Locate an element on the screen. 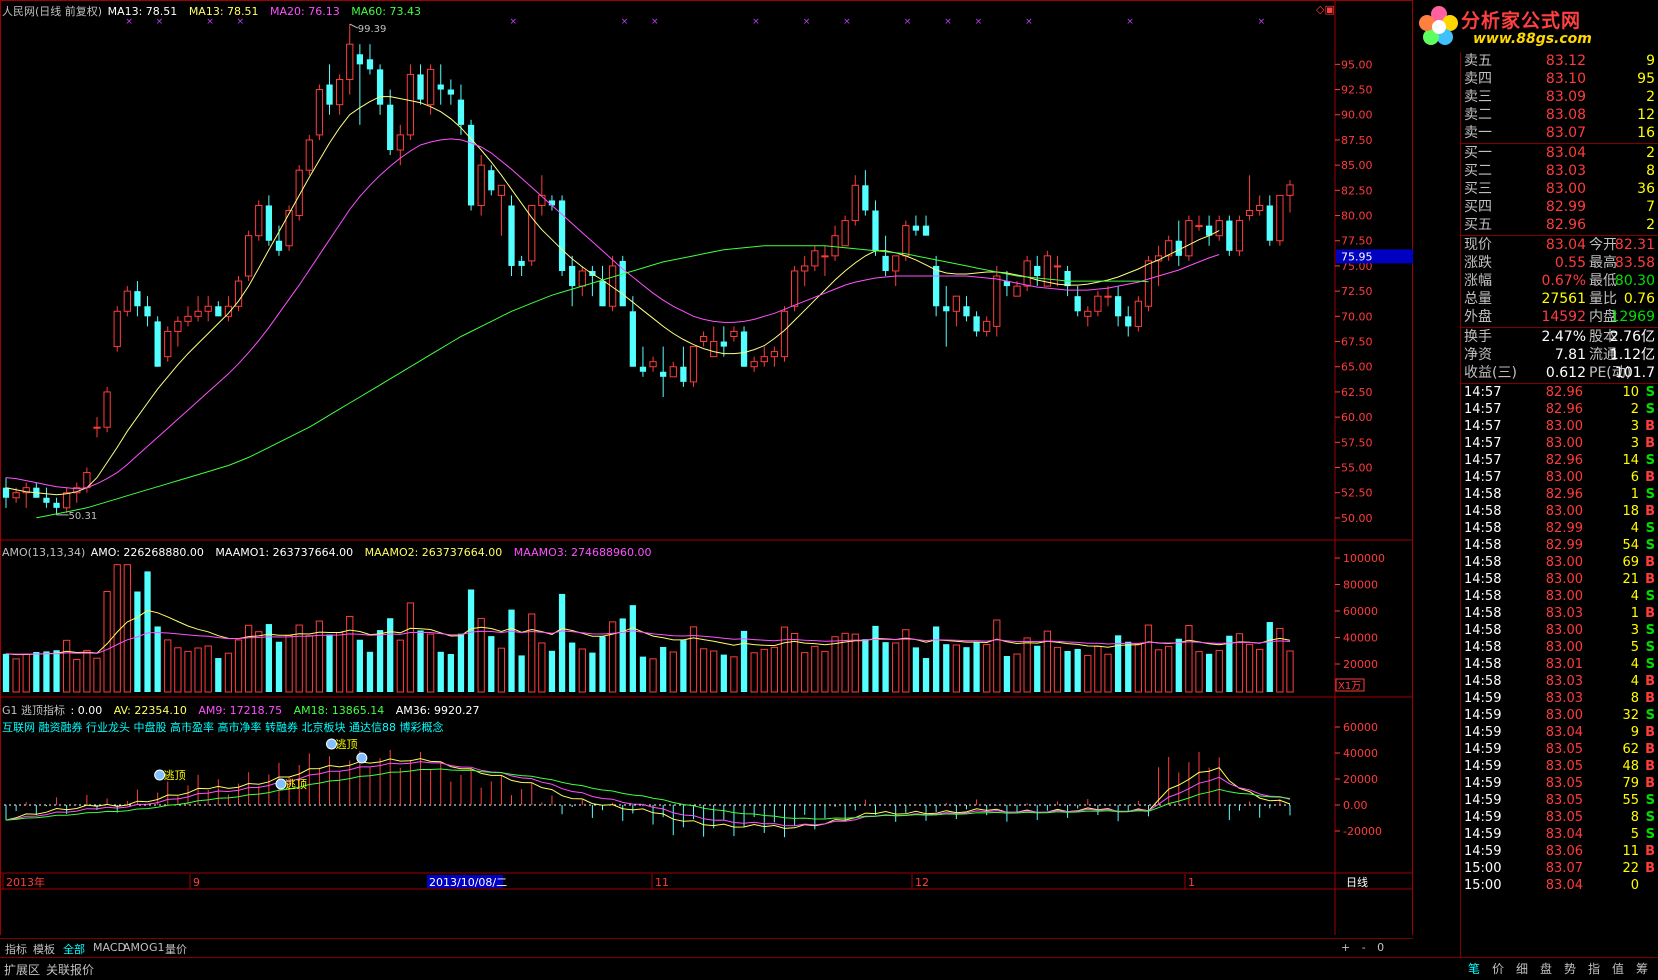 The image size is (1658, 980). quote-label: 买二 is located at coordinates (1478, 171).